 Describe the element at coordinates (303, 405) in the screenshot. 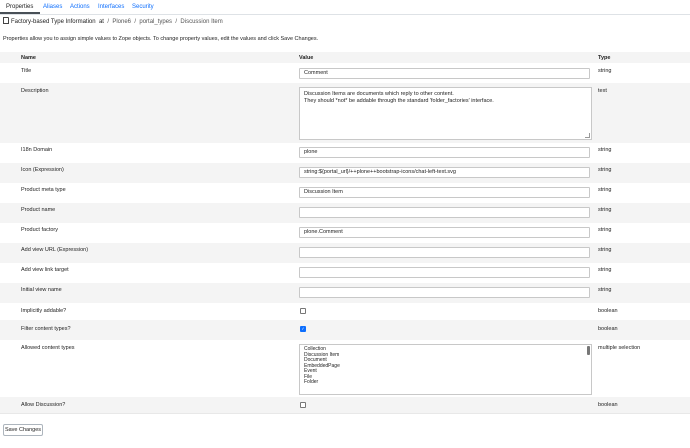

I see `allow-discussion-checkbox` at that location.